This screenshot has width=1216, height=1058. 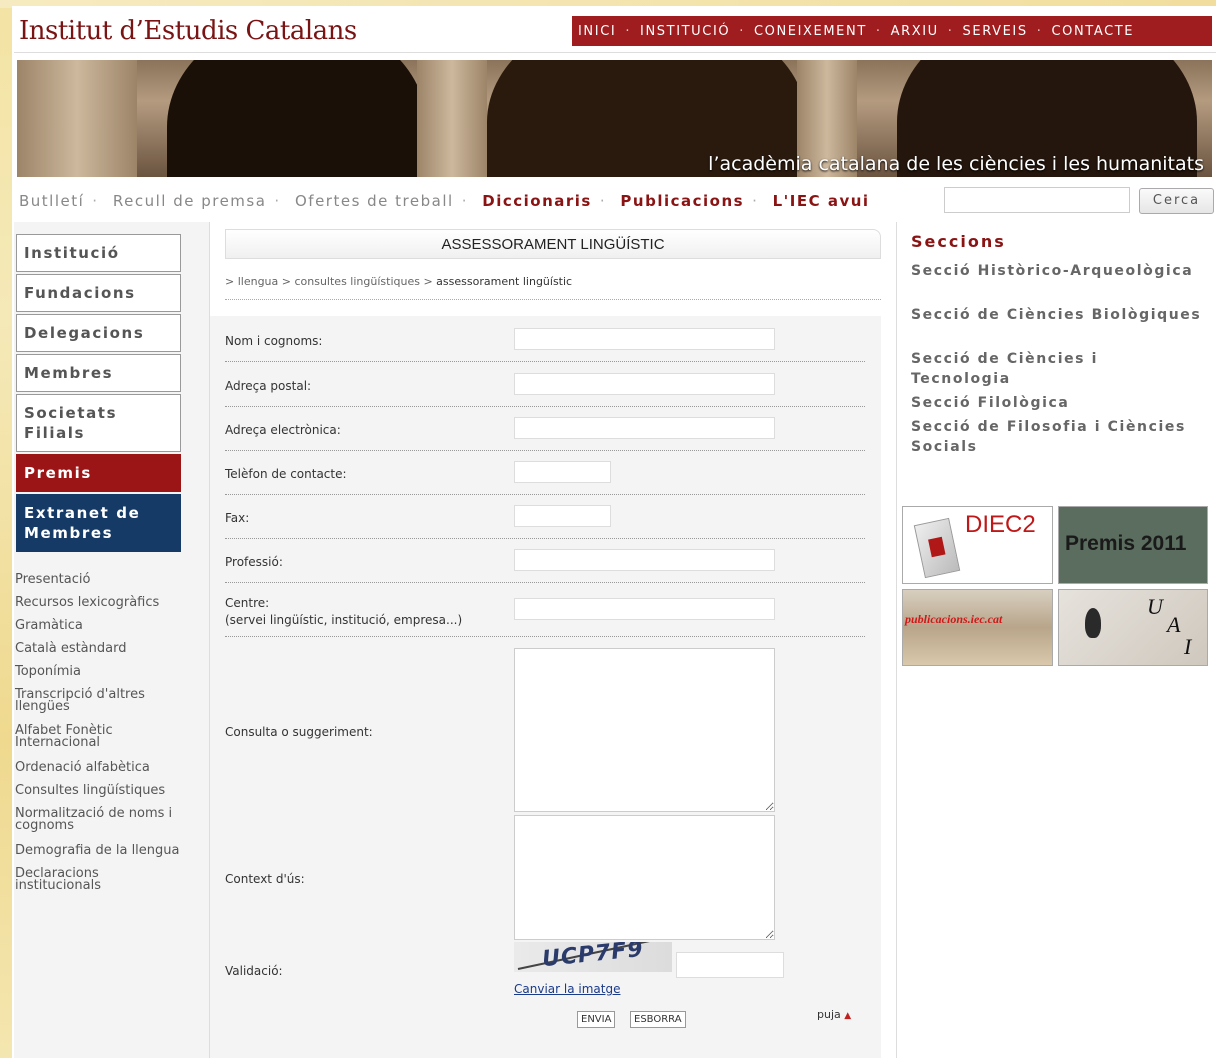 I want to click on breadcrumb-current: assessorament lingüístic, so click(x=504, y=281).